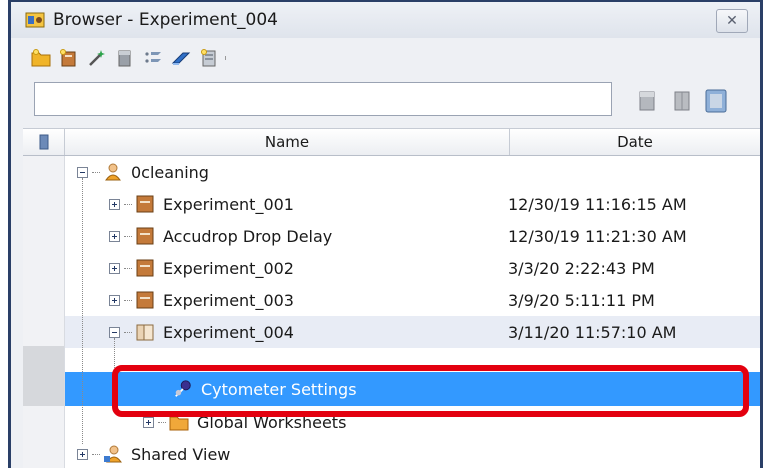 This screenshot has width=769, height=468. What do you see at coordinates (228, 332) in the screenshot?
I see `tree-row-label: Experiment_004` at bounding box center [228, 332].